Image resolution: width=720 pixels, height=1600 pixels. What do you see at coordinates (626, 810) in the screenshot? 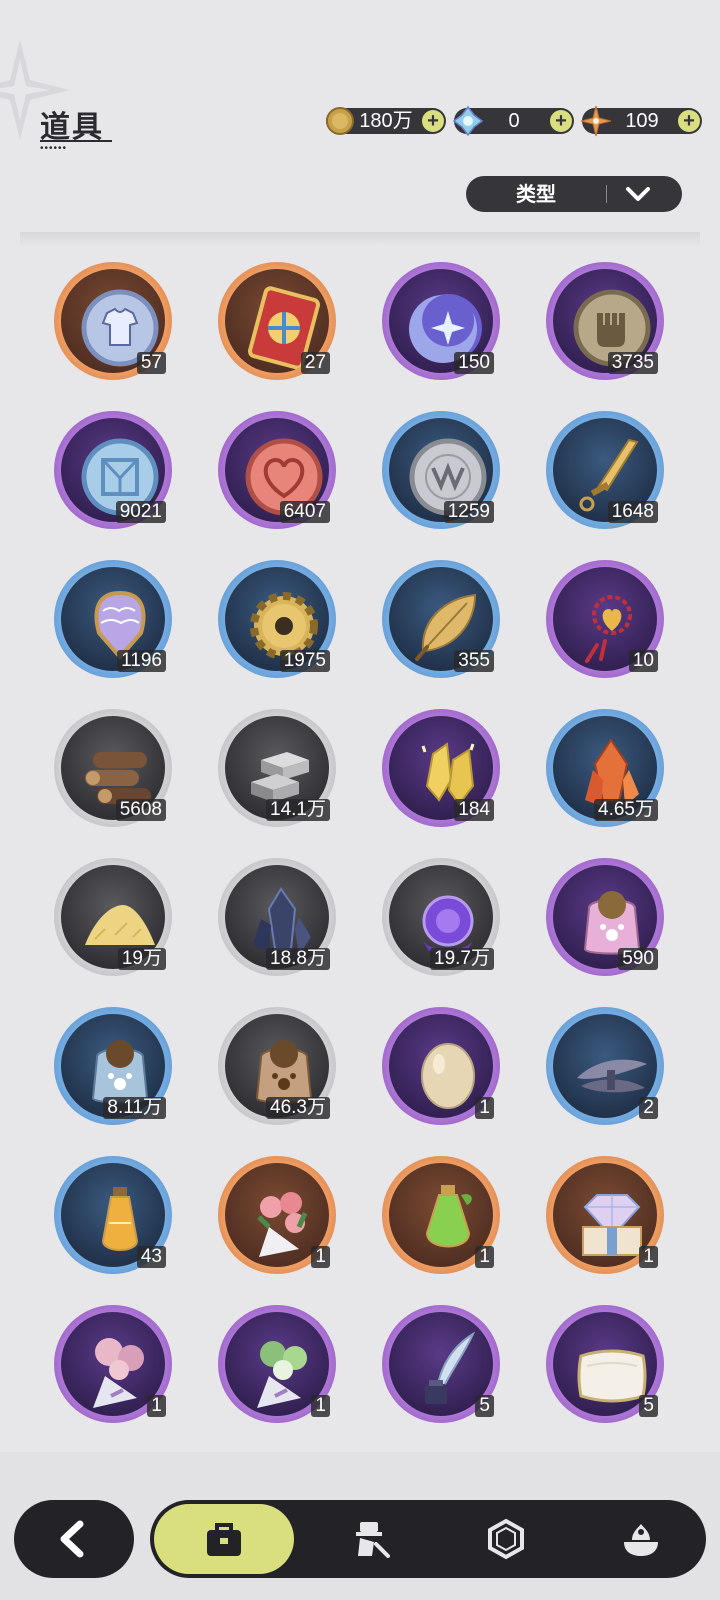
I see `item-quantity: 4.65万` at bounding box center [626, 810].